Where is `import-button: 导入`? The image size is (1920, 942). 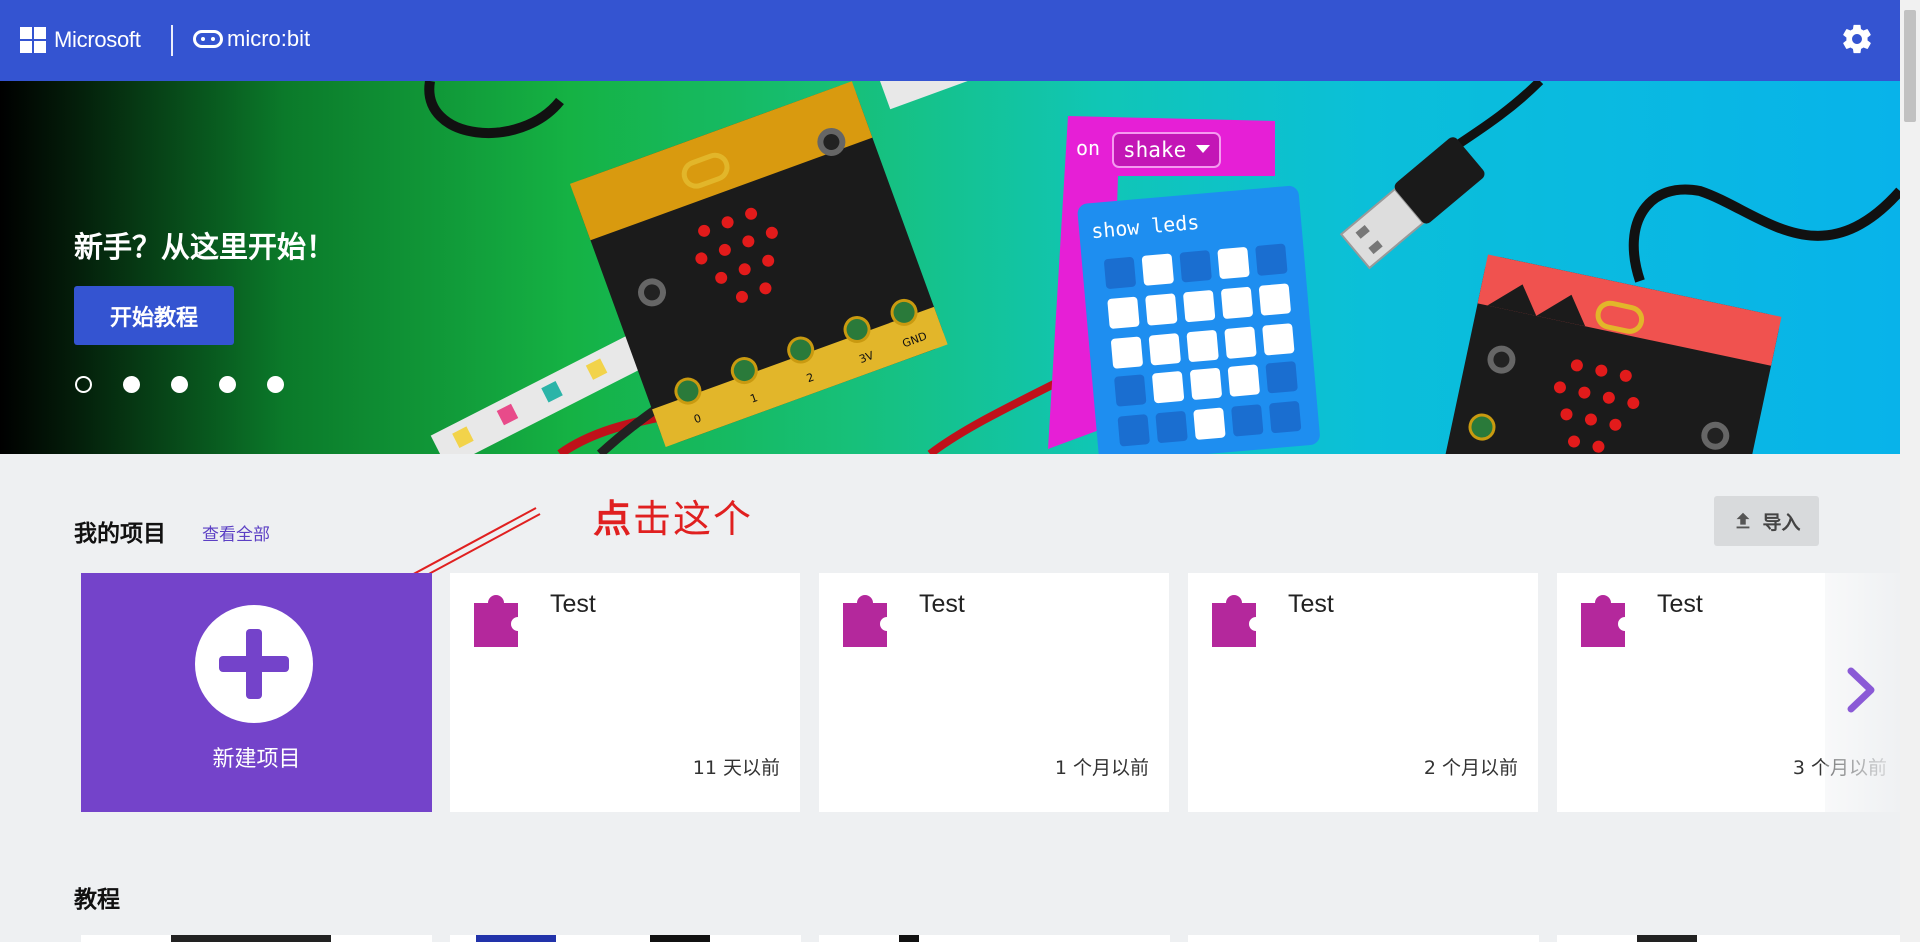
import-button: 导入 is located at coordinates (1766, 521).